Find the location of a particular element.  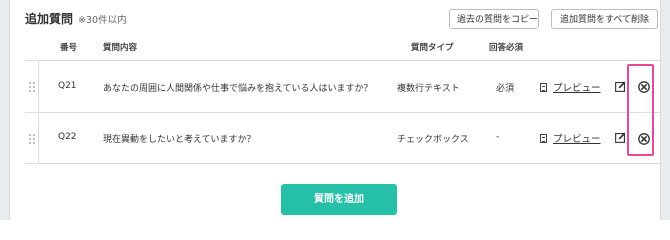

copy-past-questions-button: 過去の質問をコピー is located at coordinates (494, 19).